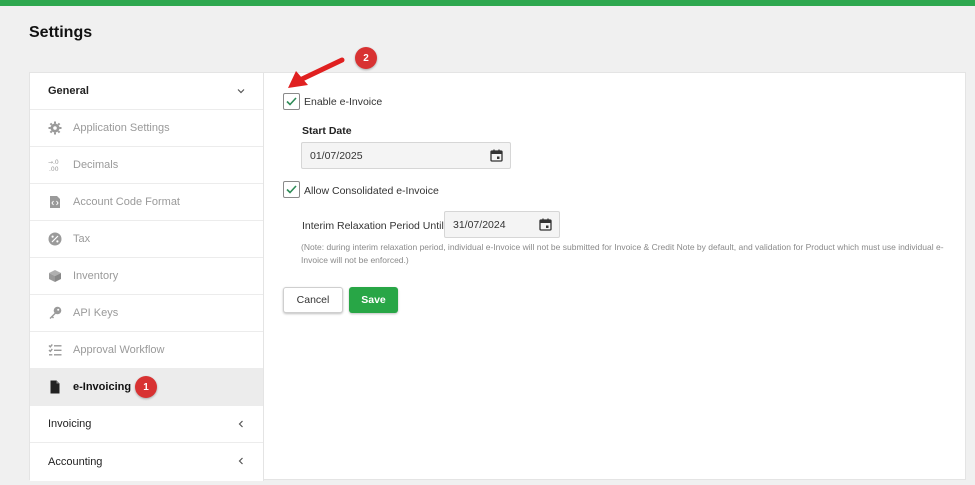 This screenshot has width=975, height=485. Describe the element at coordinates (55, 276) in the screenshot. I see `box-icon` at that location.